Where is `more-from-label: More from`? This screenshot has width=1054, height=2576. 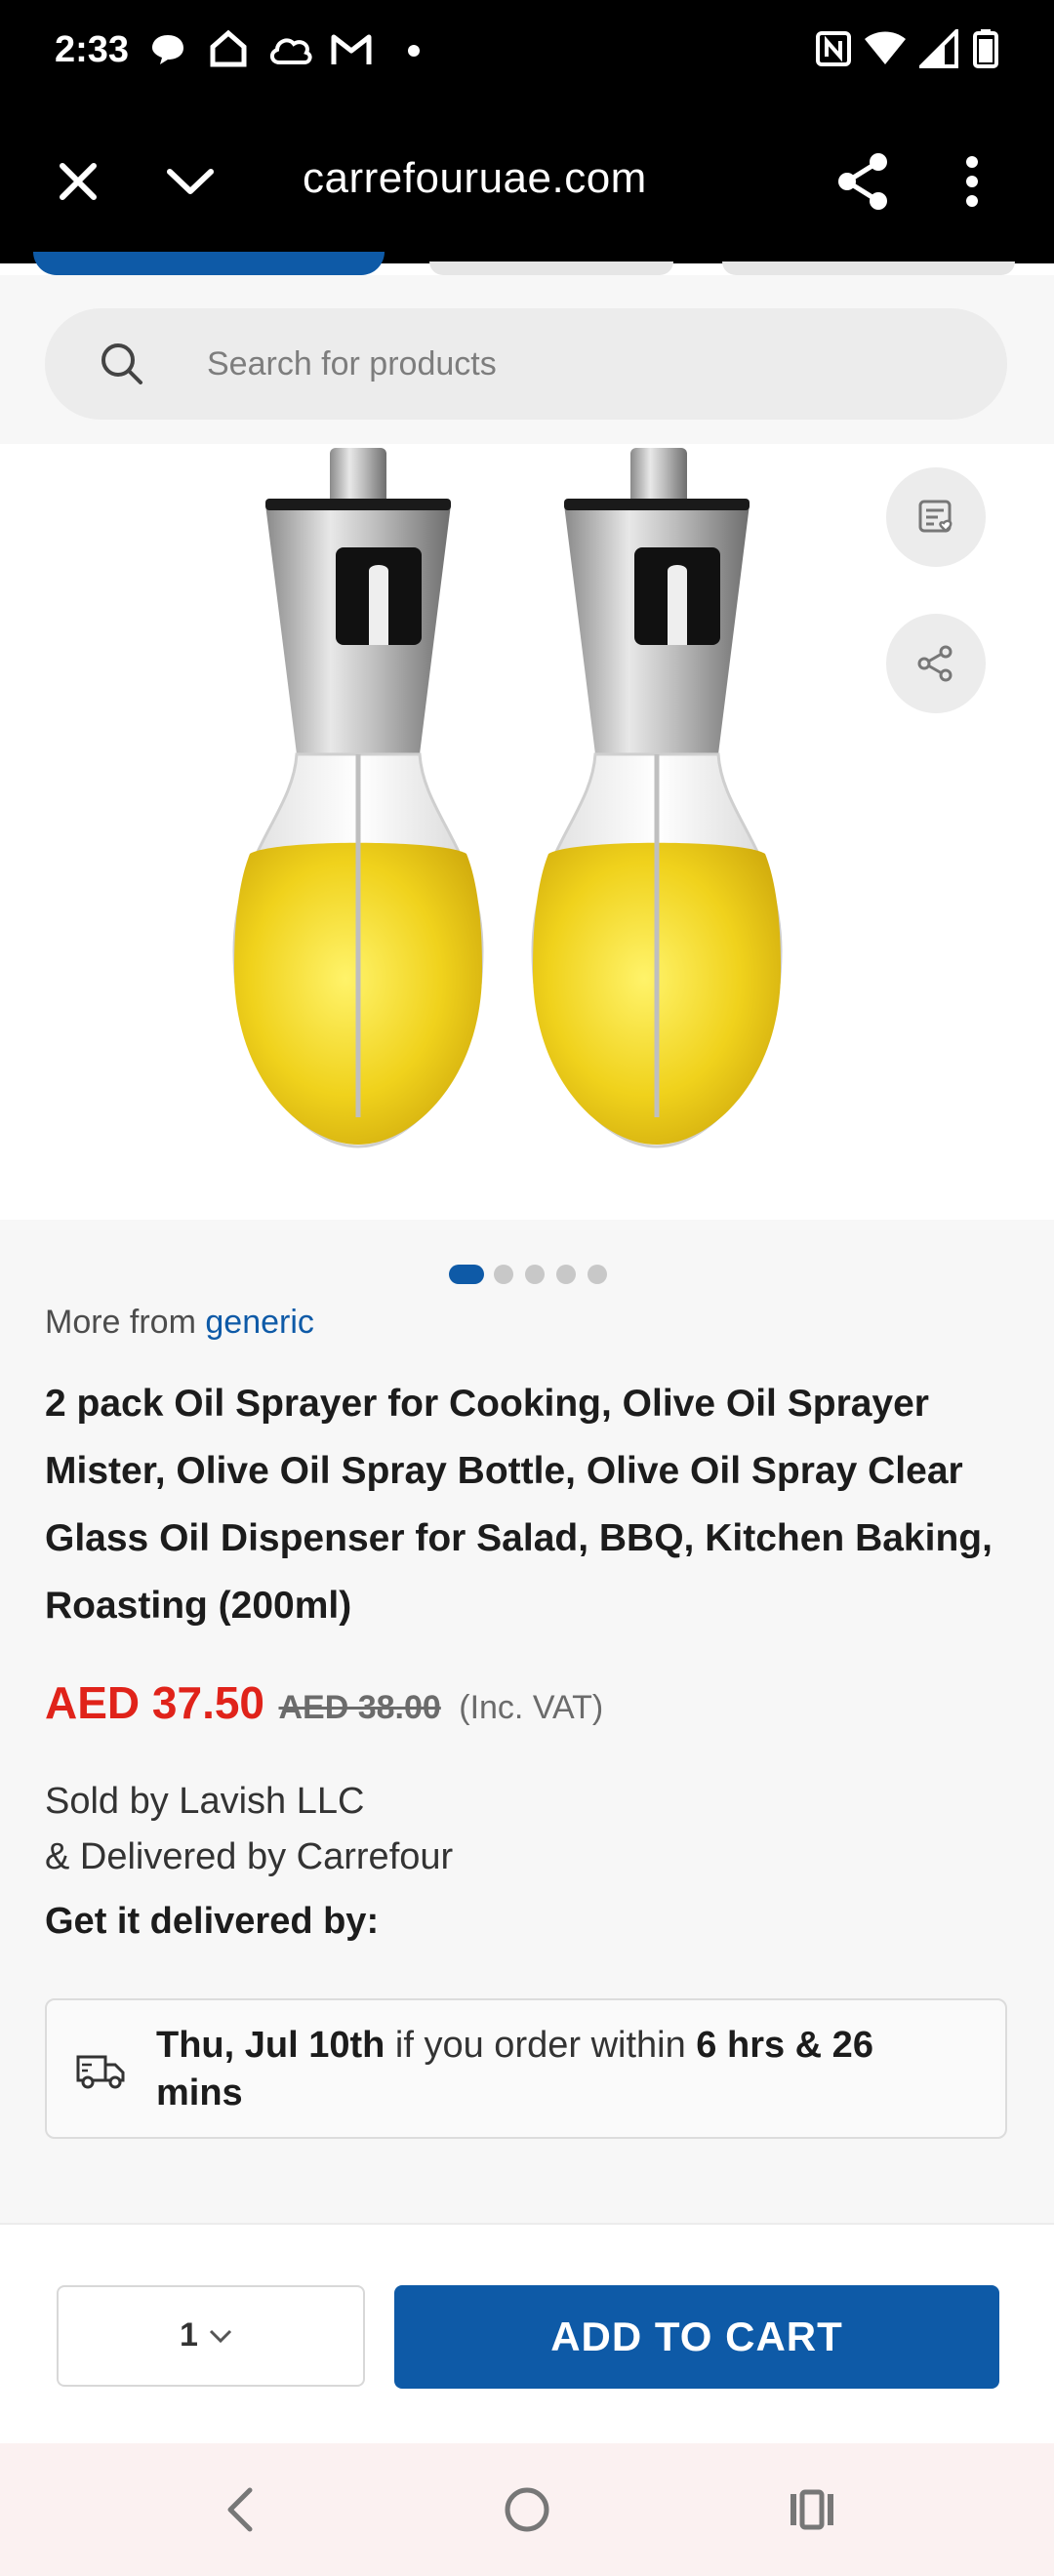 more-from-label: More from is located at coordinates (120, 1322).